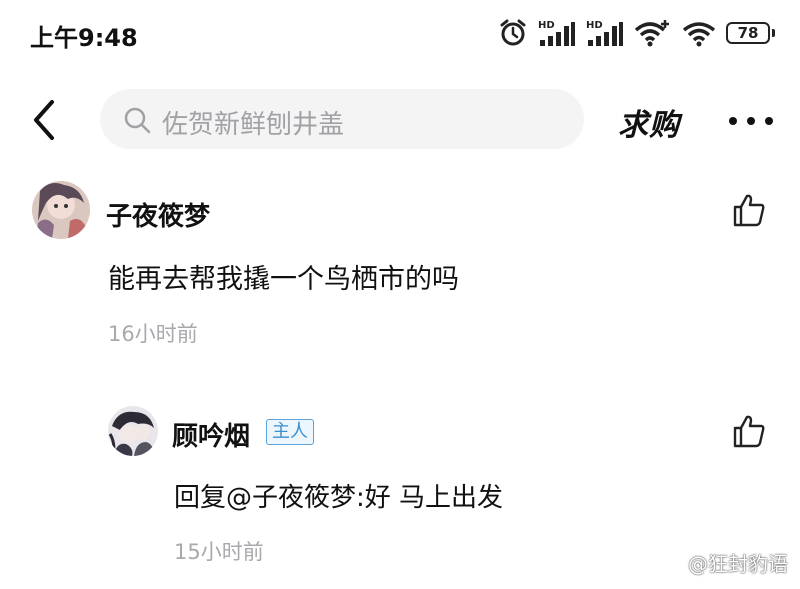  I want to click on owner-badge: 主人, so click(290, 432).